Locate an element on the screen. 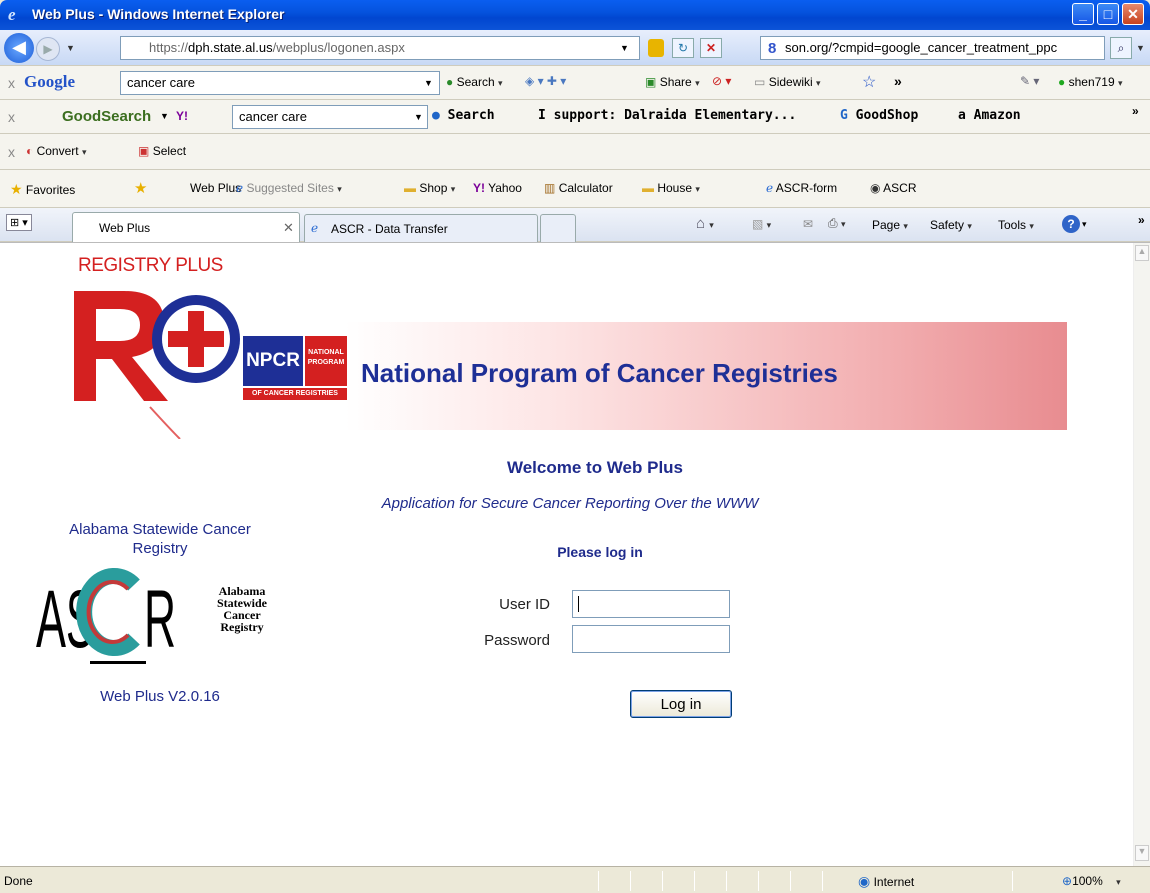 Image resolution: width=1150 pixels, height=893 pixels. fav-house: ▬ House ▾ is located at coordinates (671, 188).